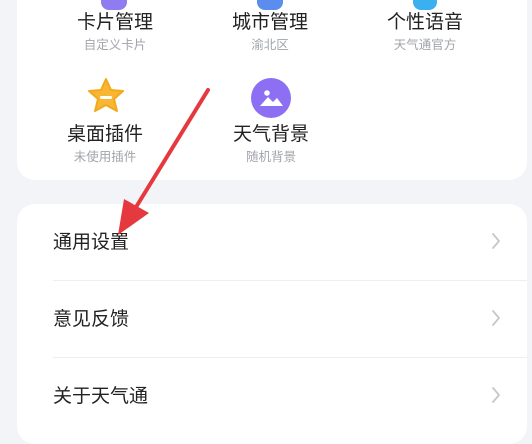 The height and width of the screenshot is (444, 532). Describe the element at coordinates (425, 44) in the screenshot. I see `grid-item-subtitle: 天气通官方` at that location.